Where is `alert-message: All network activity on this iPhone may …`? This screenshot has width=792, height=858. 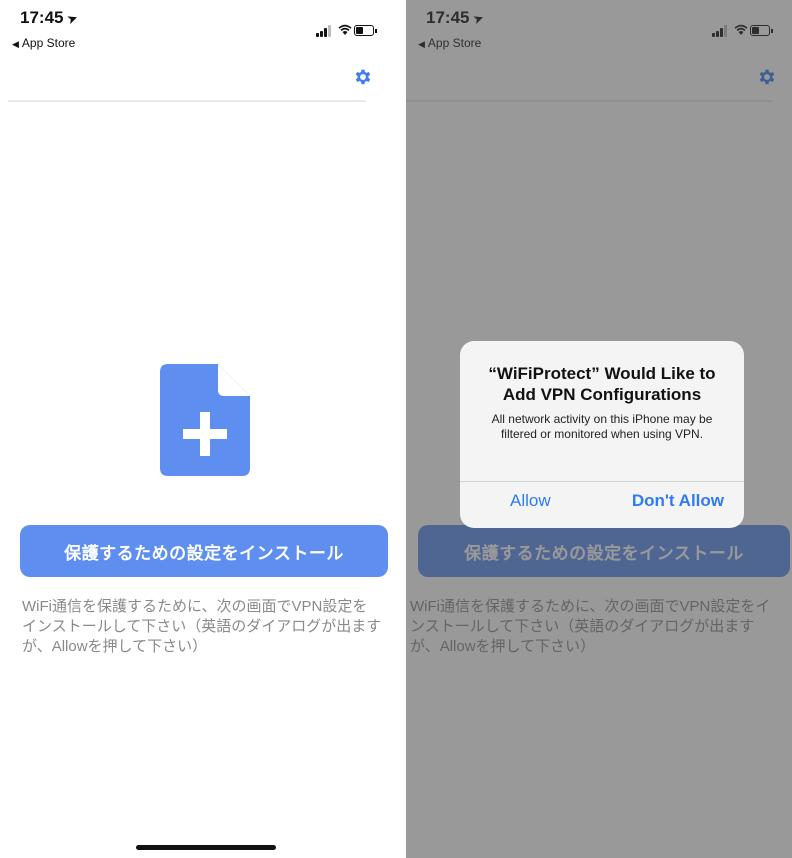
alert-message: All network activity on this iPhone may … is located at coordinates (602, 426).